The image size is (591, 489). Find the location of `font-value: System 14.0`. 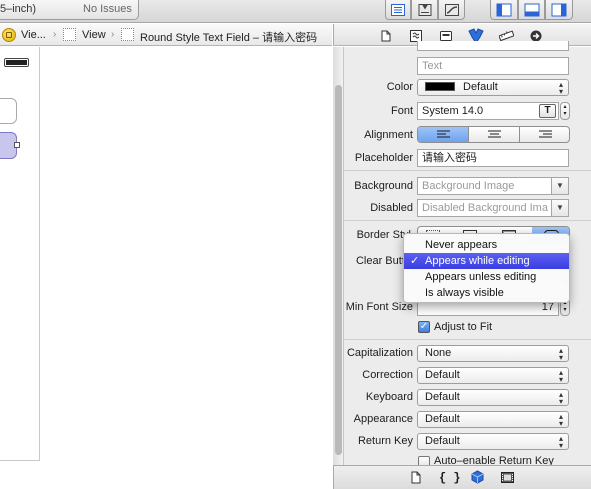

font-value: System 14.0 is located at coordinates (453, 111).